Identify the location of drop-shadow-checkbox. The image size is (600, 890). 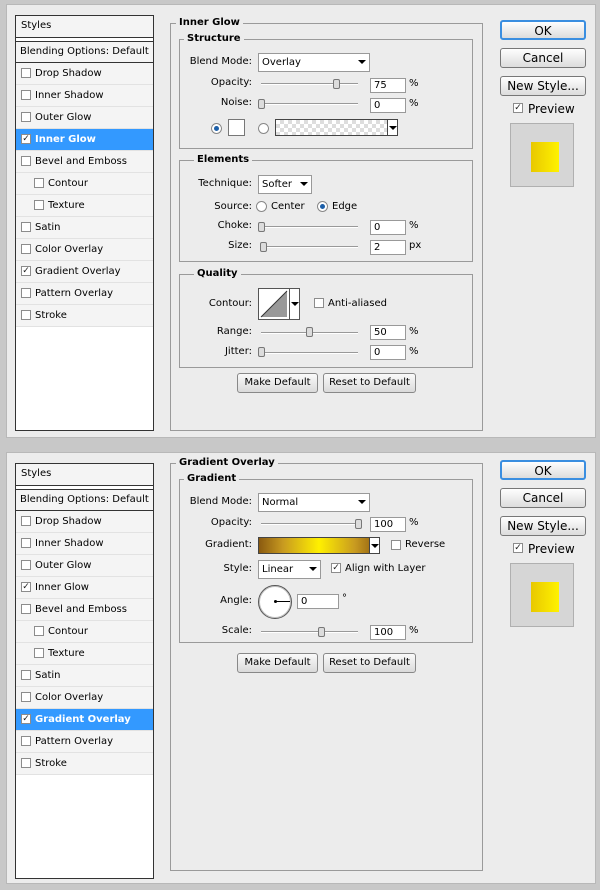
(26, 73).